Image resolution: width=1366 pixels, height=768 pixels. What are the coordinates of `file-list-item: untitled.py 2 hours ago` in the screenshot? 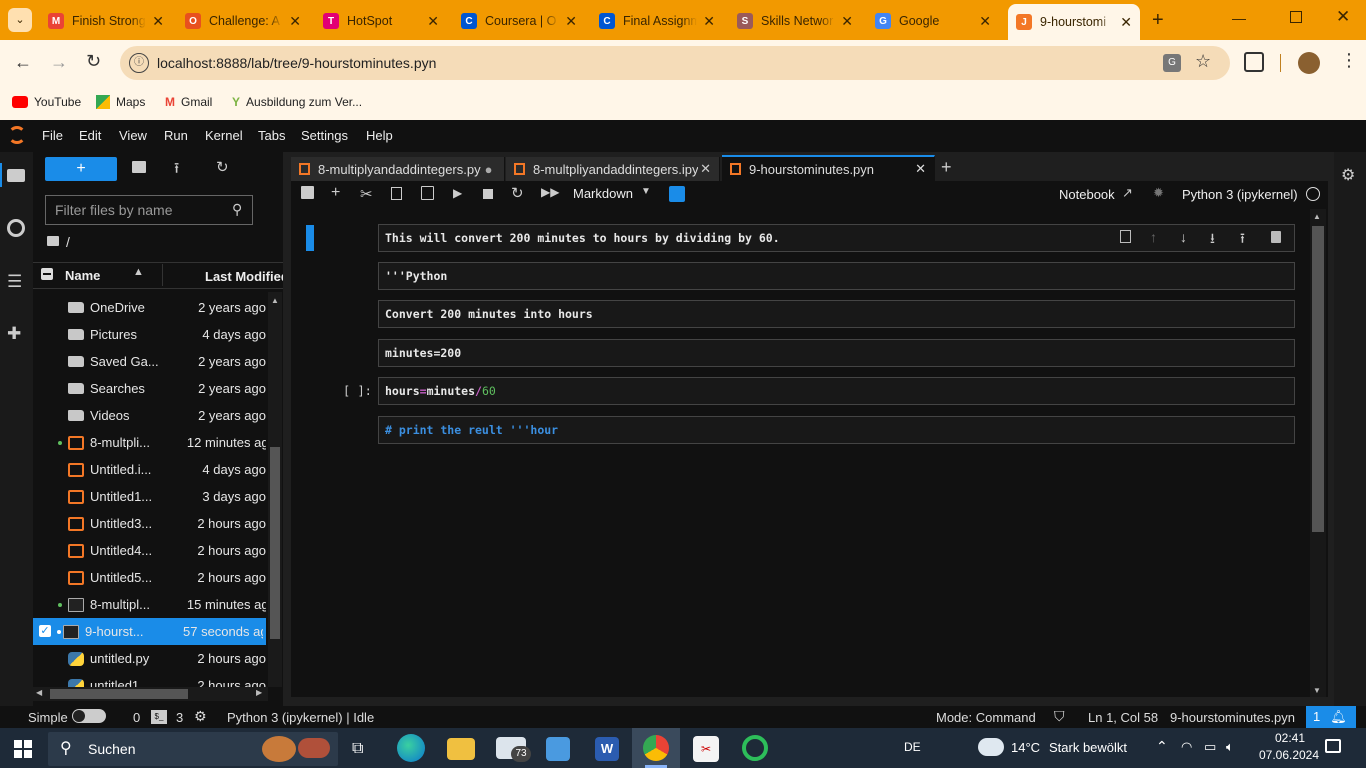 It's located at (152, 658).